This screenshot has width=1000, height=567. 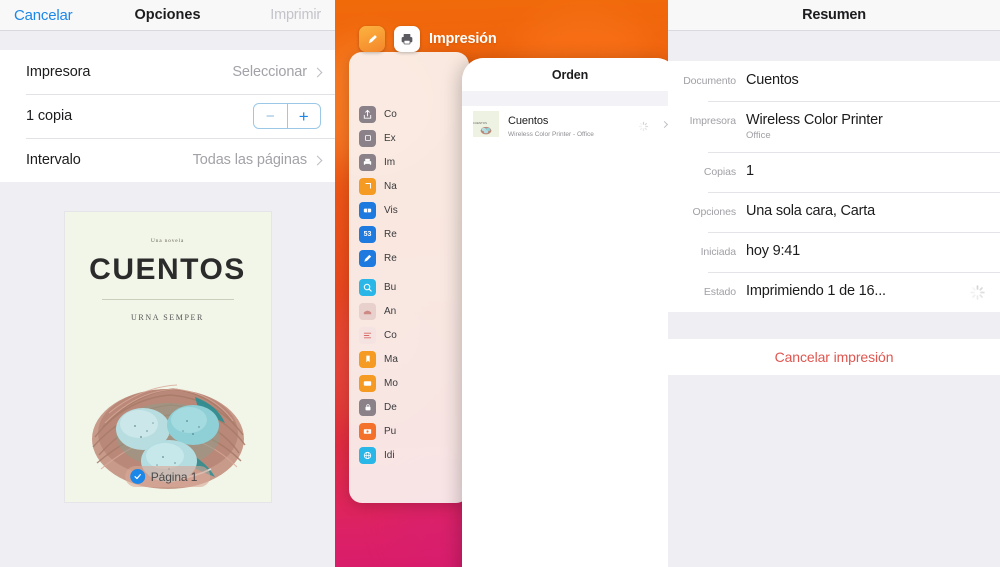 I want to click on book-cover-preview: Una novela CUENTOS URNA SEMPER Página 1, so click(x=167, y=357).